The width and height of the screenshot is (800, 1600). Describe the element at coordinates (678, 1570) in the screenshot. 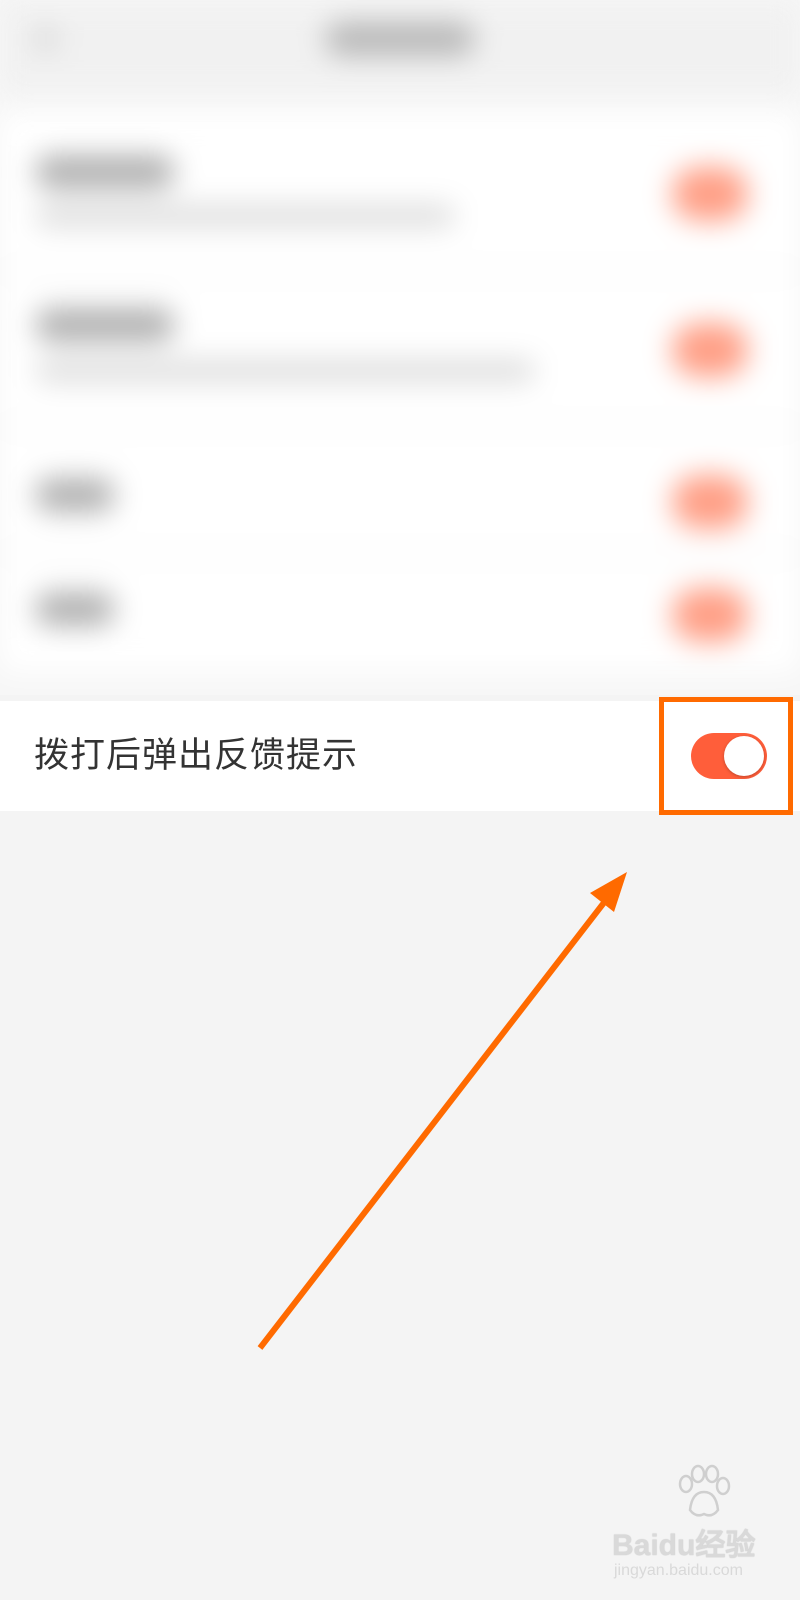

I see `watermark-url: jingyan.baidu.com` at that location.